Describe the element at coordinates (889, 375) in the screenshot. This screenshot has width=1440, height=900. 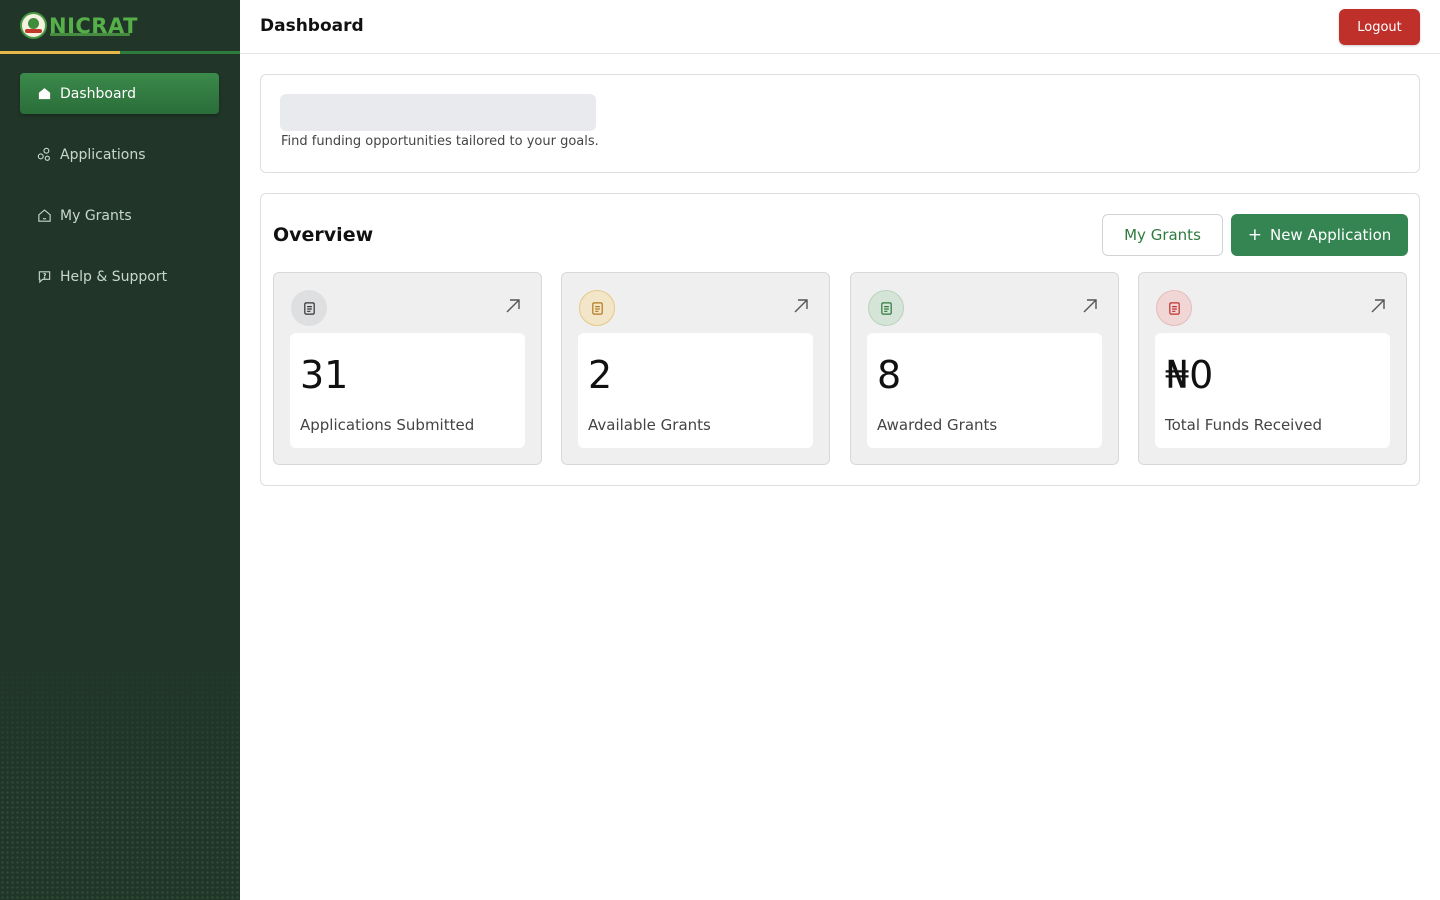
I see `stat-value: 8` at that location.